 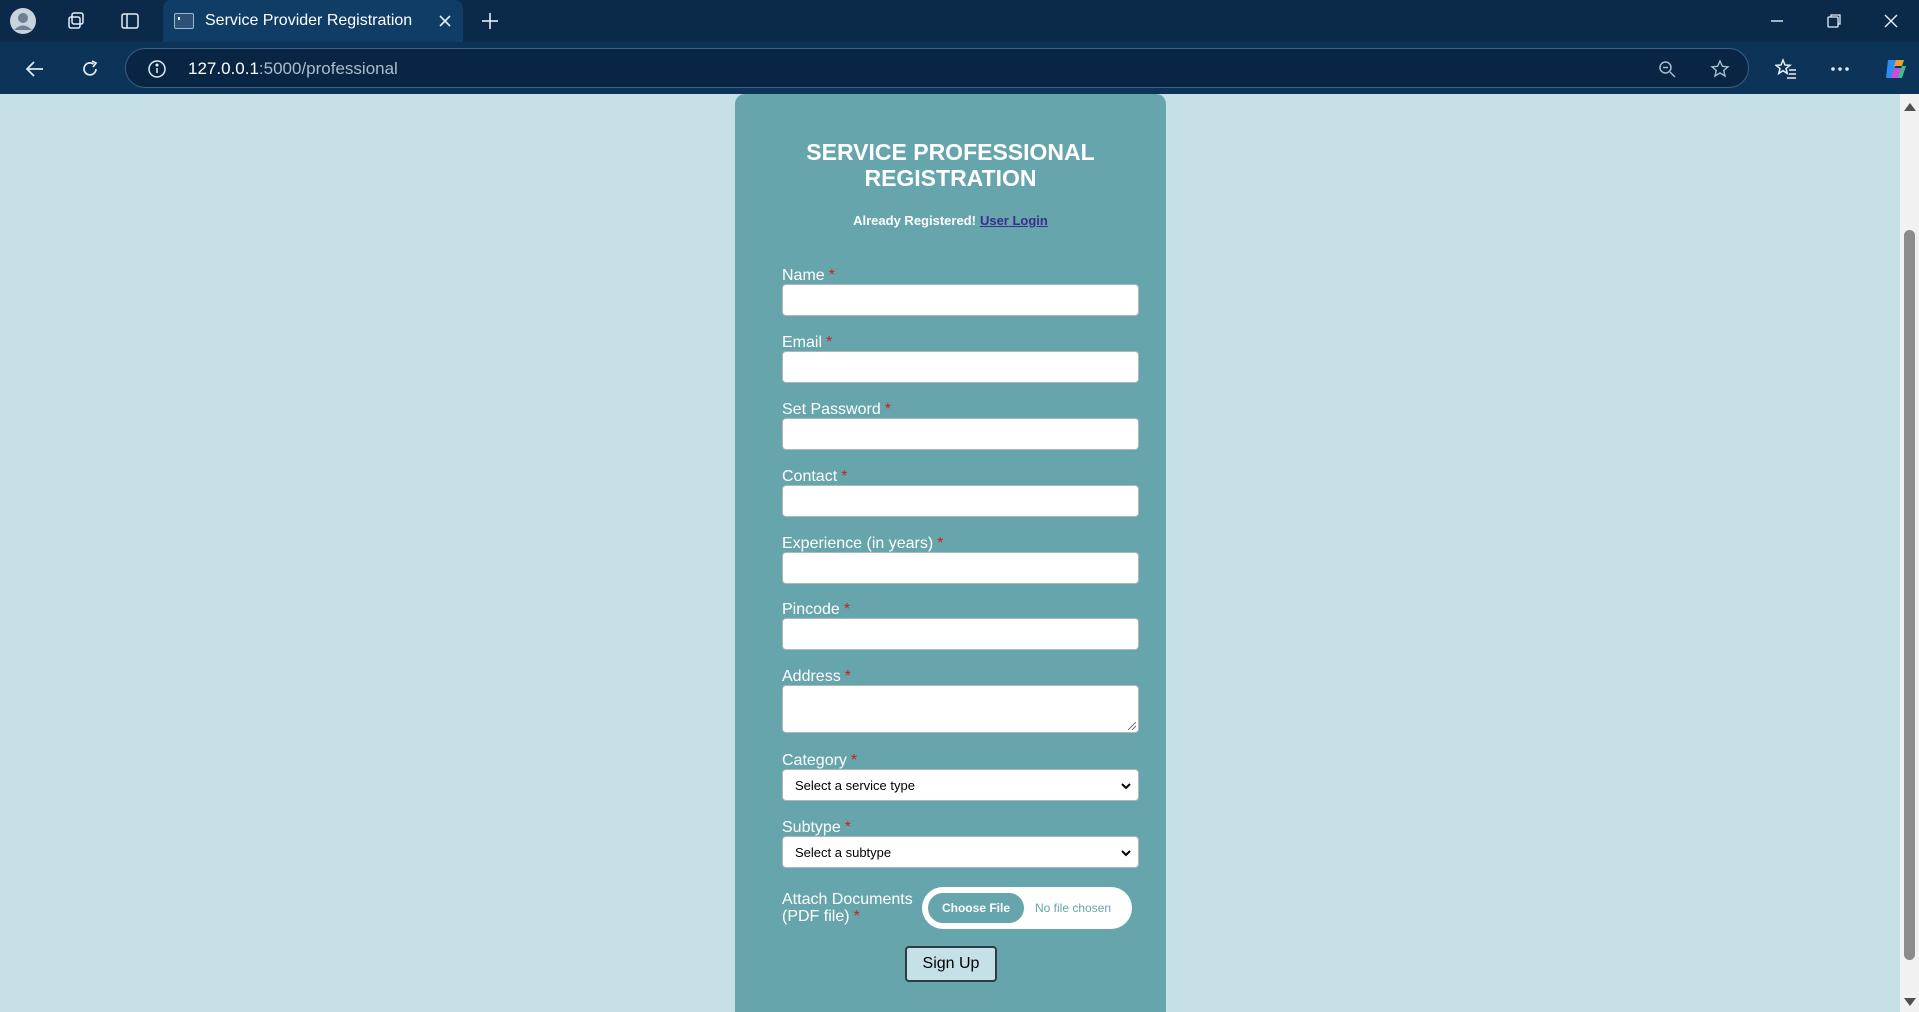 I want to click on contact-label-text: Contact, so click(x=810, y=476).